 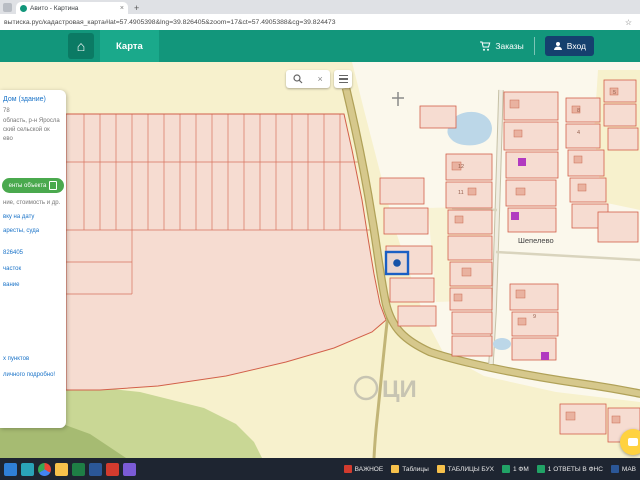 I want to click on home-button: ⌂, so click(x=81, y=46).